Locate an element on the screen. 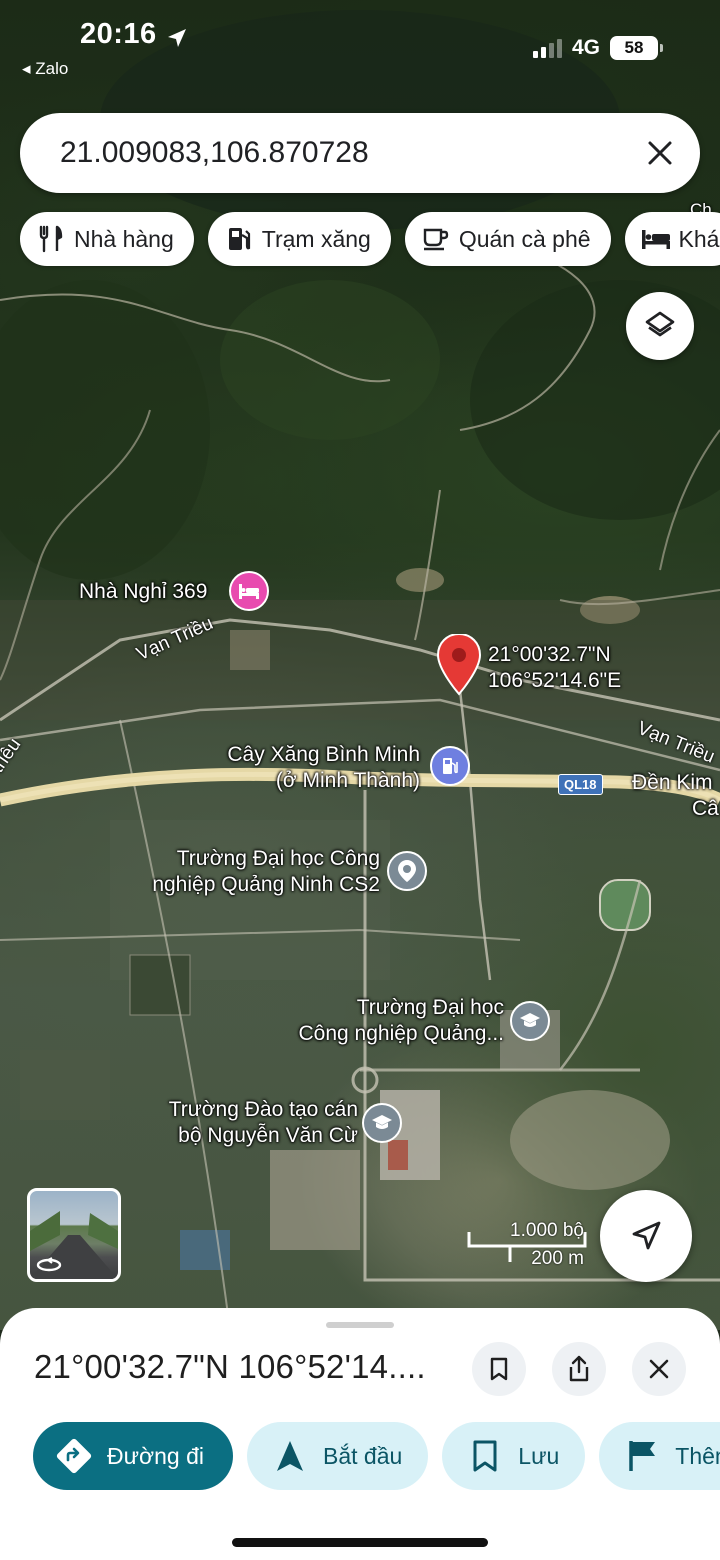 The height and width of the screenshot is (1560, 720). poi-label-cay-xang: Cây Xăng Bình Minh (ở Minh Thành) is located at coordinates (314, 768).